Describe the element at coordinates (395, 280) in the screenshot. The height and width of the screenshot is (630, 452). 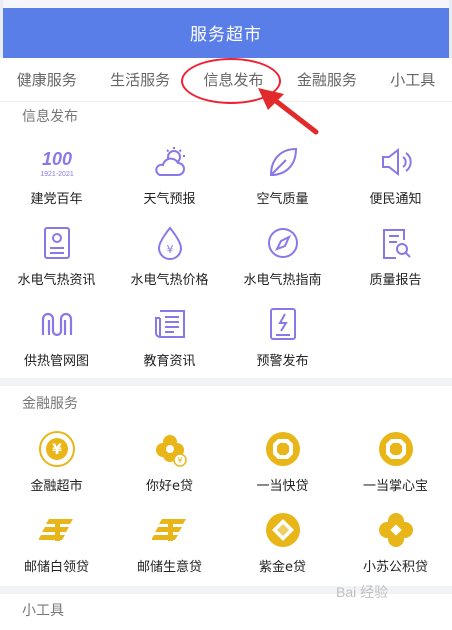
I see `service-label: 质量报告` at that location.